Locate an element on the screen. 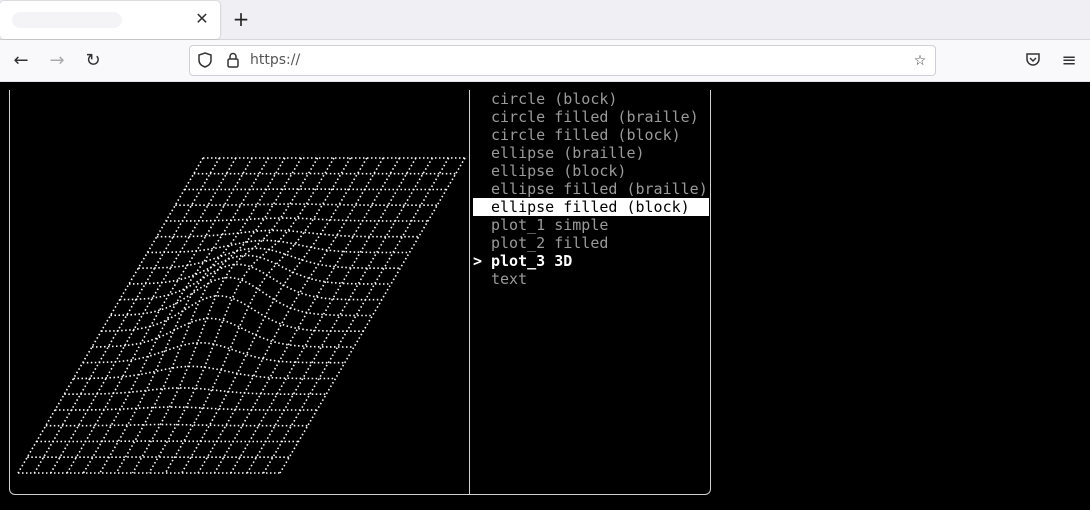 The height and width of the screenshot is (510, 1090). url-bar: https:// ☆ is located at coordinates (562, 60).